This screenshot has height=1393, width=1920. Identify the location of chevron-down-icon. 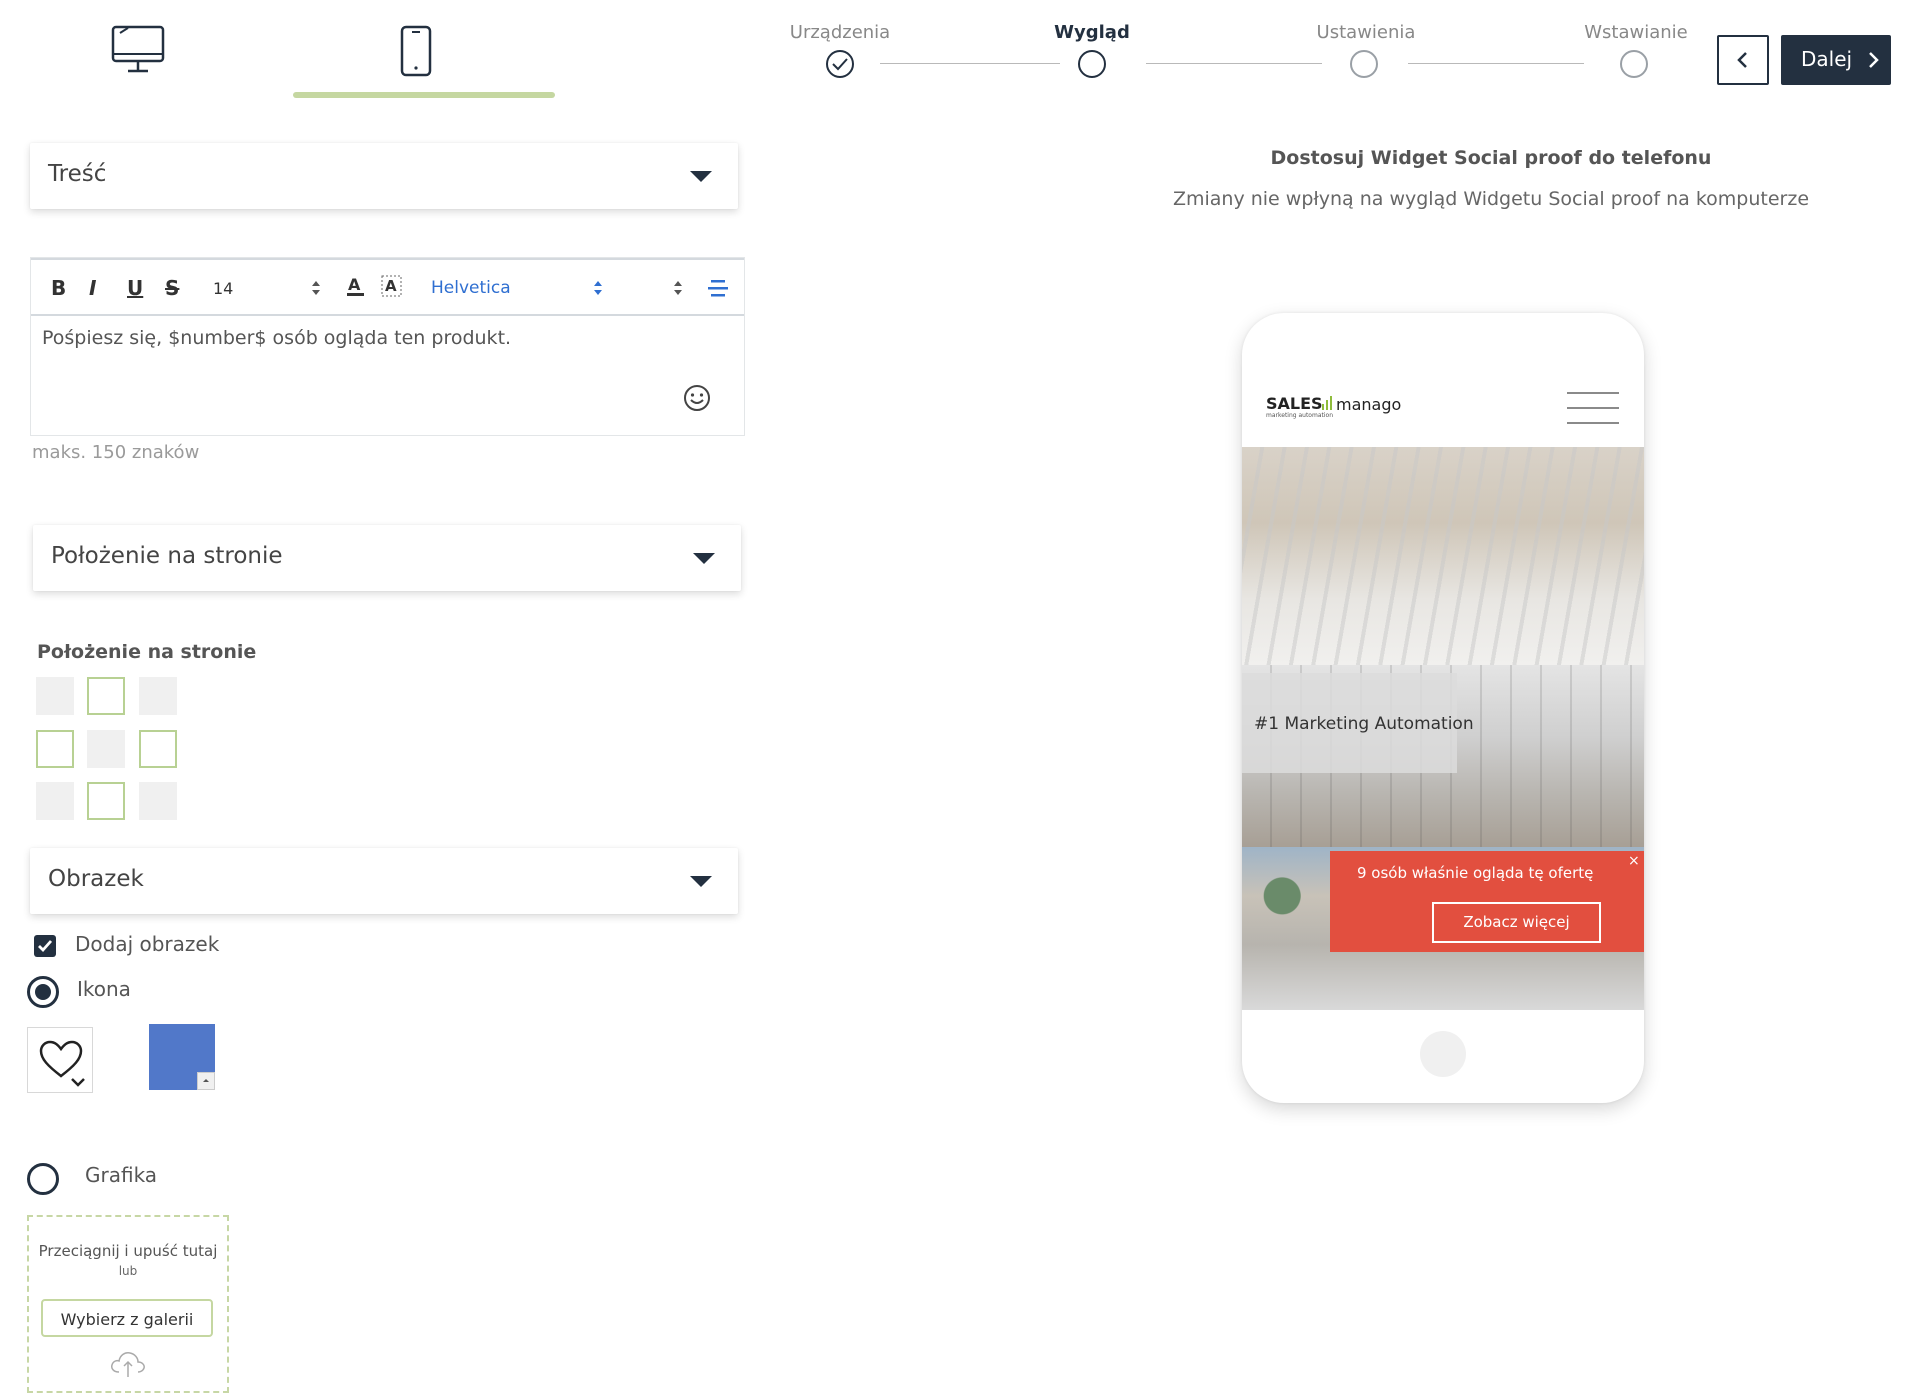
(78, 1082).